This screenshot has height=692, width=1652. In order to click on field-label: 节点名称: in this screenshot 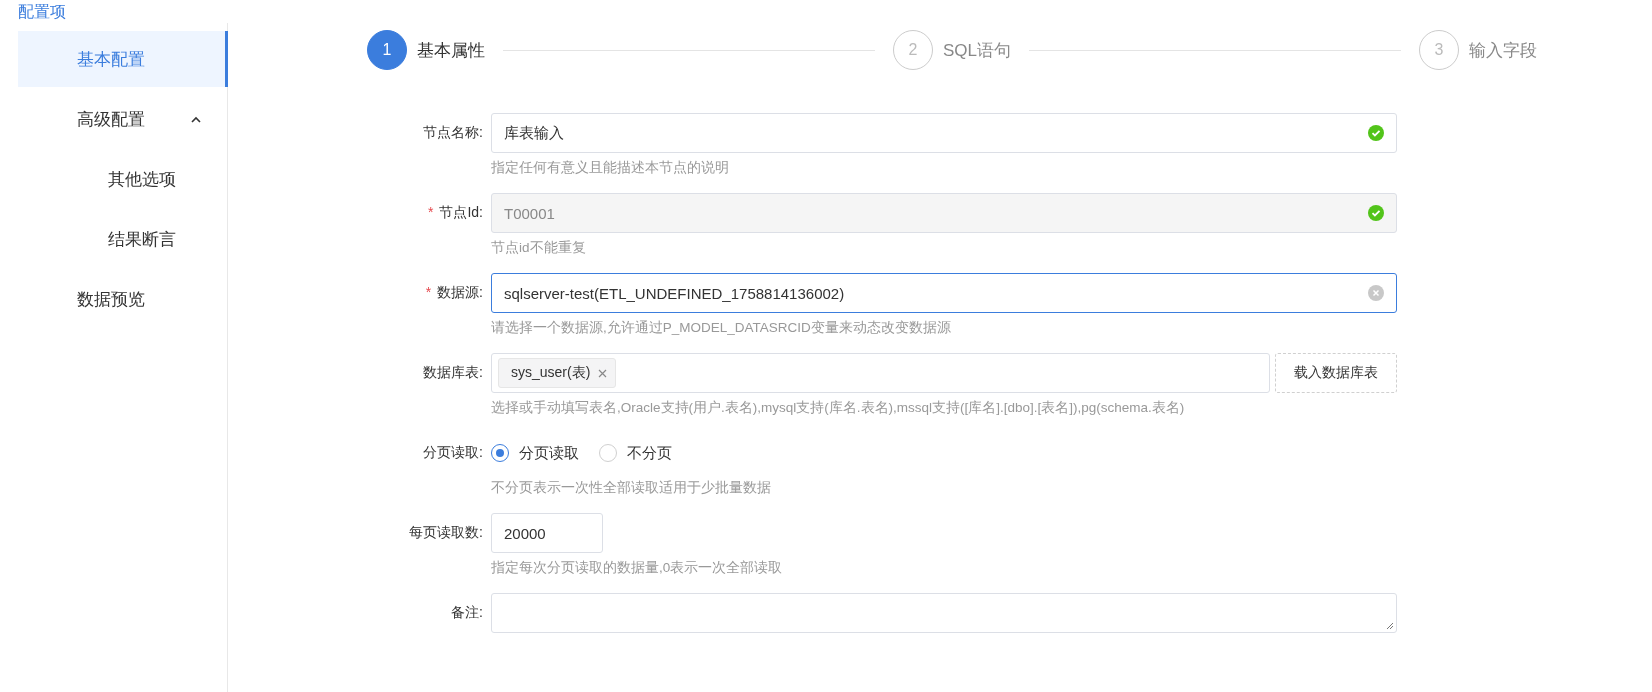, I will do `click(453, 133)`.